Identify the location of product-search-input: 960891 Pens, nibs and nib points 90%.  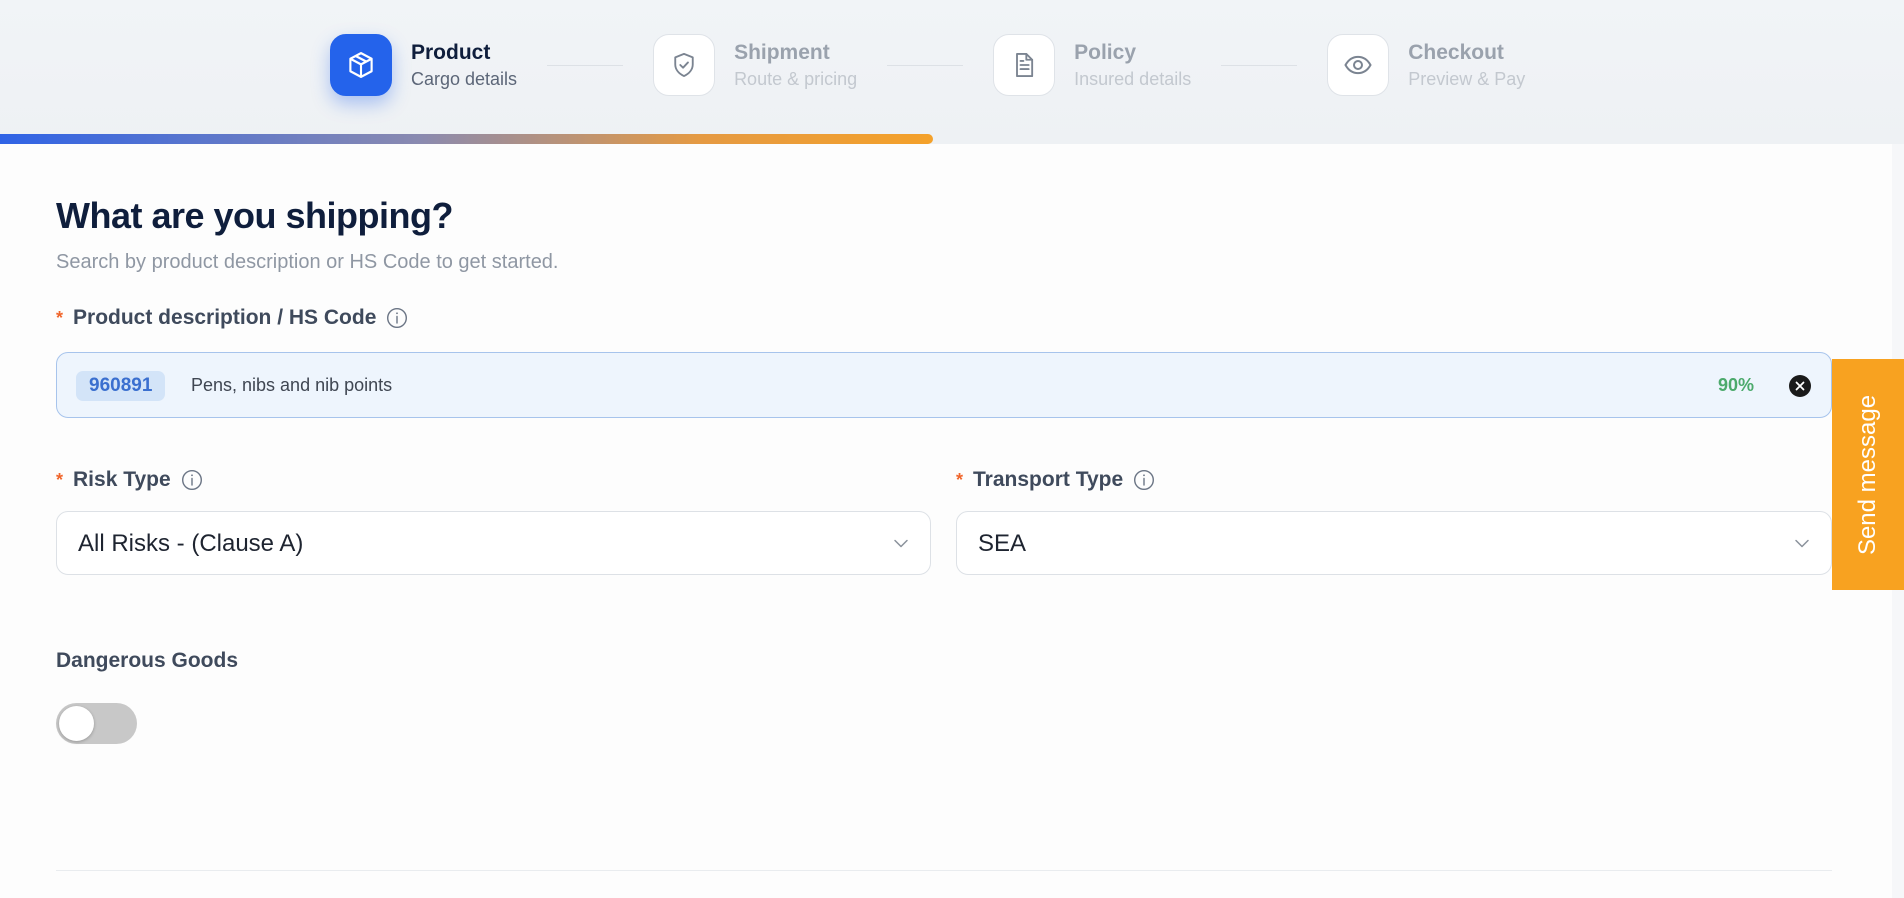
(944, 385).